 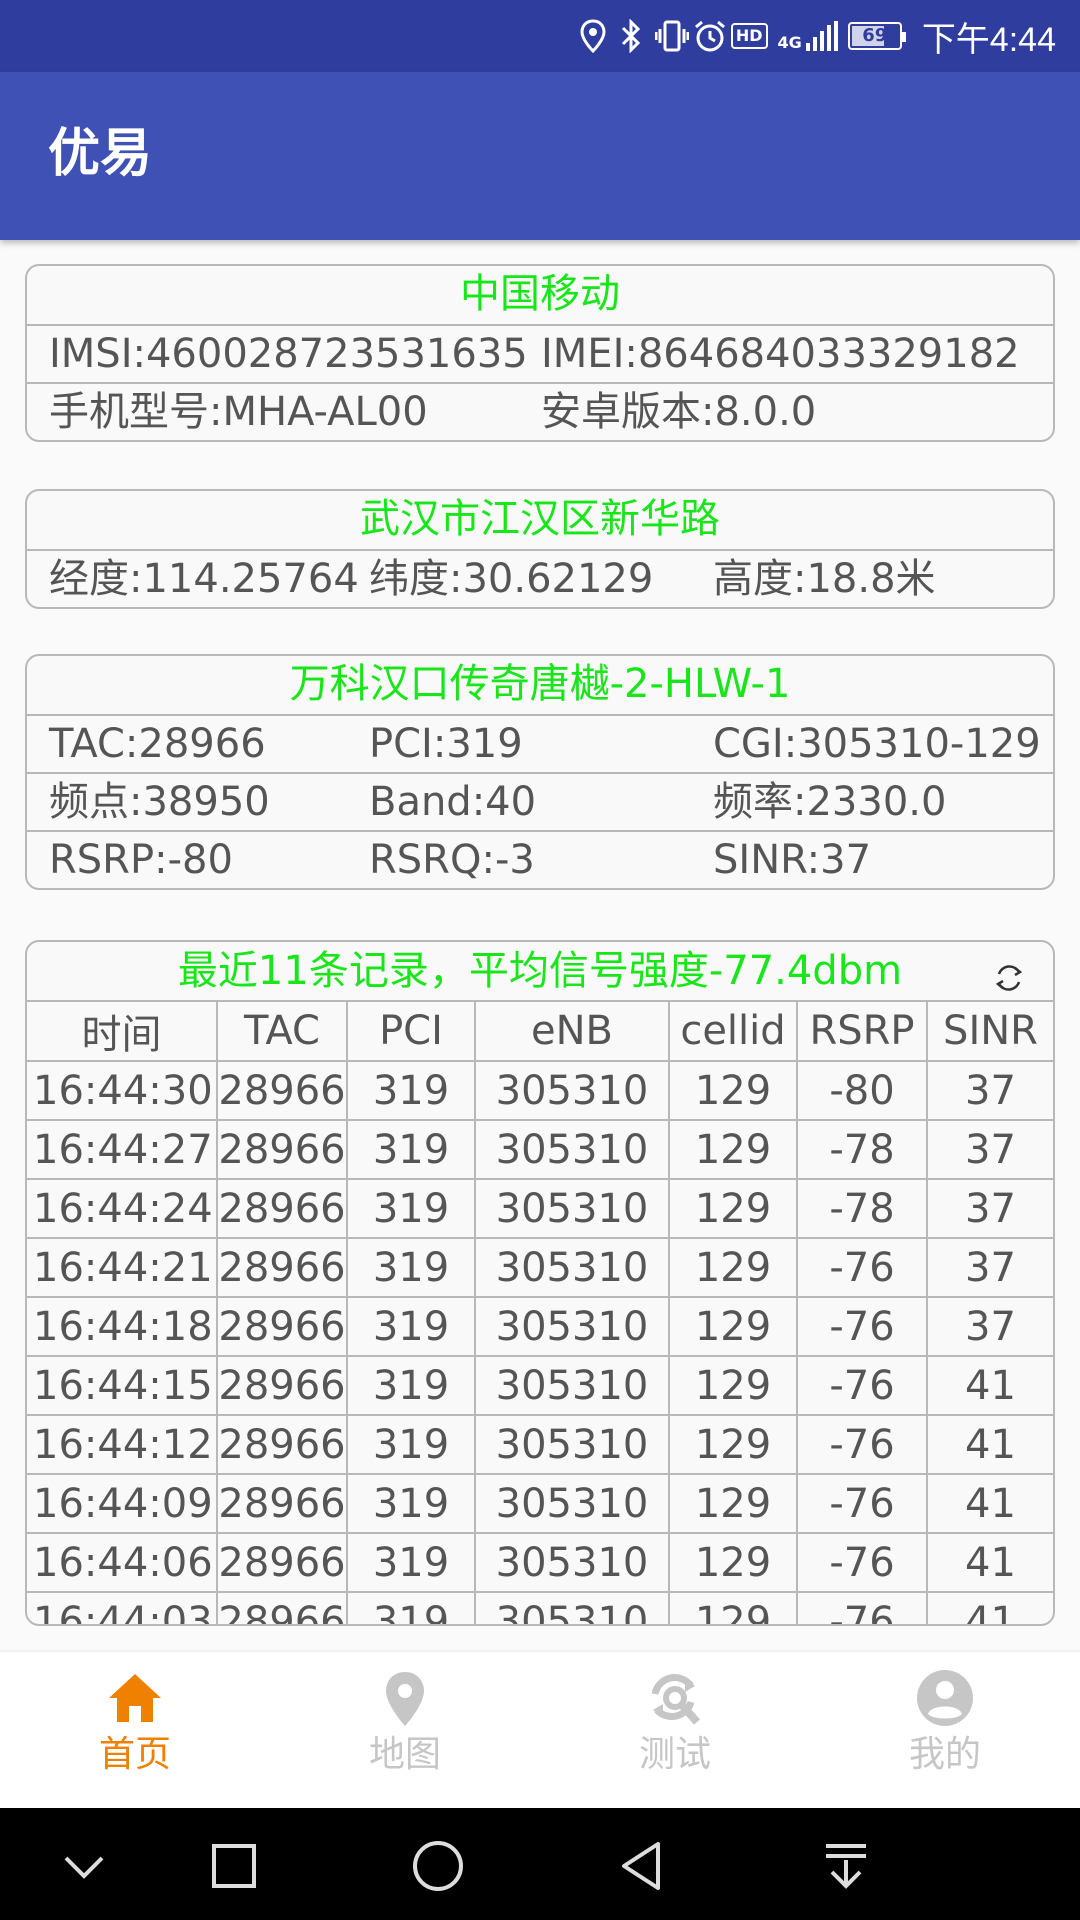 I want to click on system-navigation-bar, so click(x=540, y=1864).